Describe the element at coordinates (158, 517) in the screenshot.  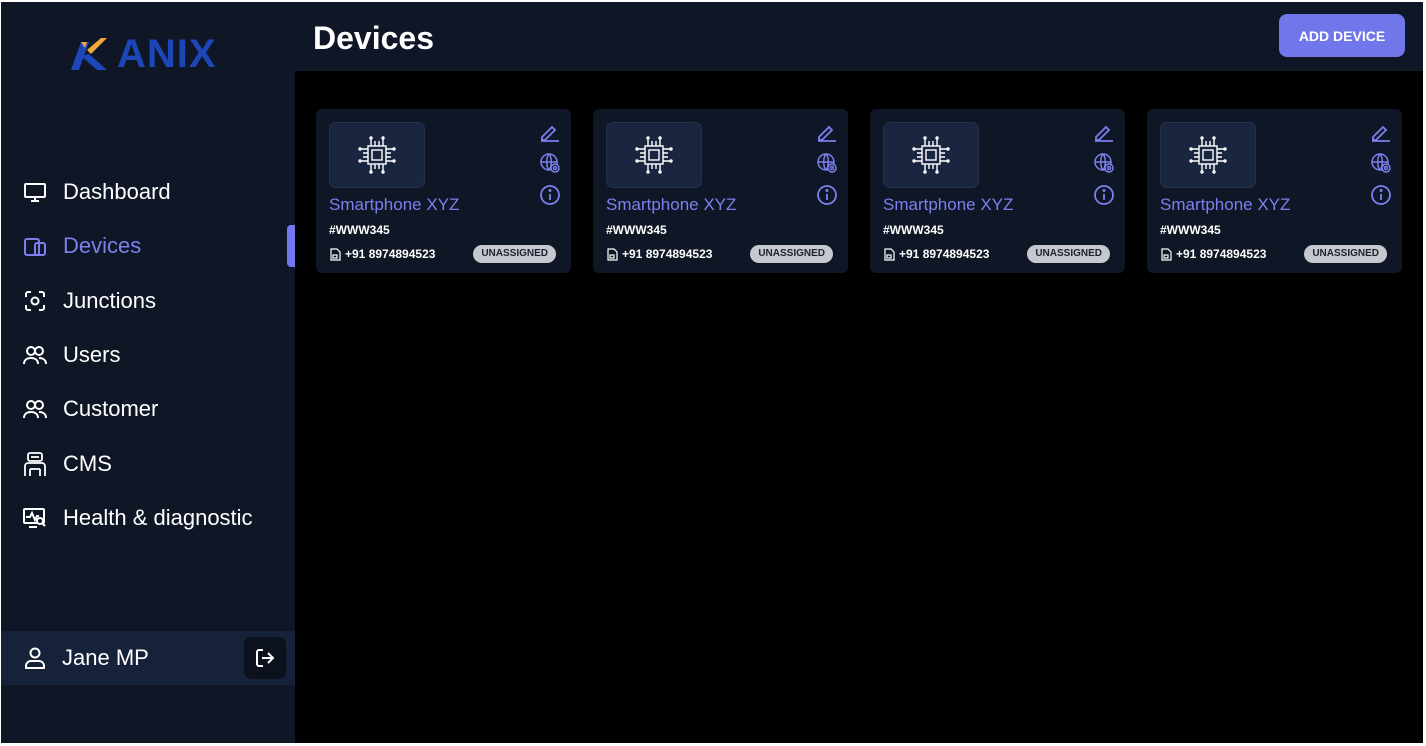
I see `sidebar-item-label: Health & diagnostic` at that location.